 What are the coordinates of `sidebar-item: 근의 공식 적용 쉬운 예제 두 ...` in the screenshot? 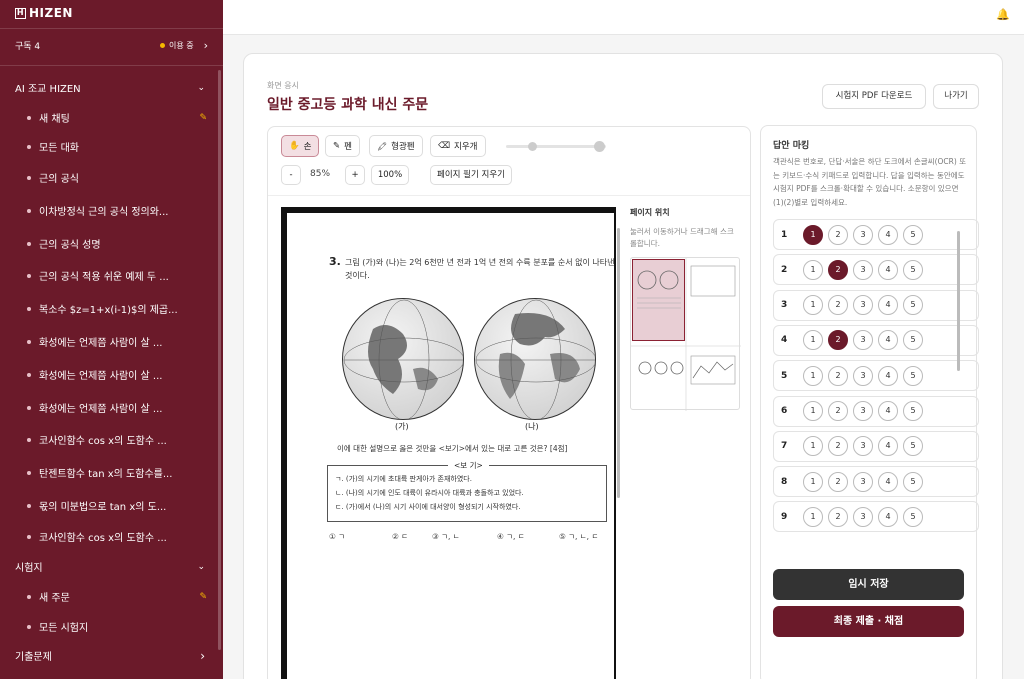 It's located at (117, 275).